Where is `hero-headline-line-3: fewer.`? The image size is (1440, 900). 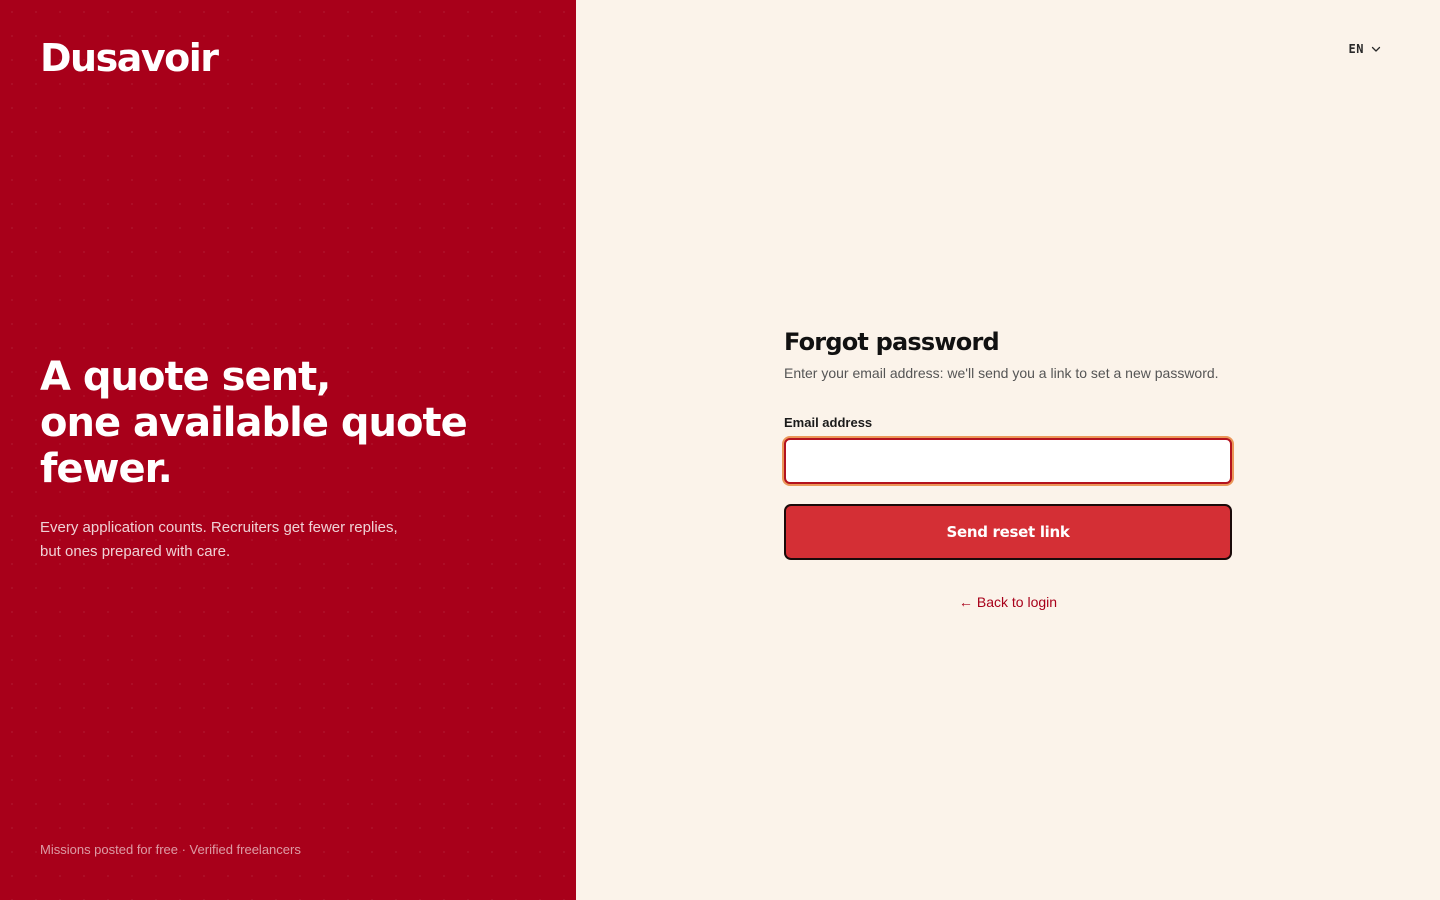
hero-headline-line-3: fewer. is located at coordinates (106, 469).